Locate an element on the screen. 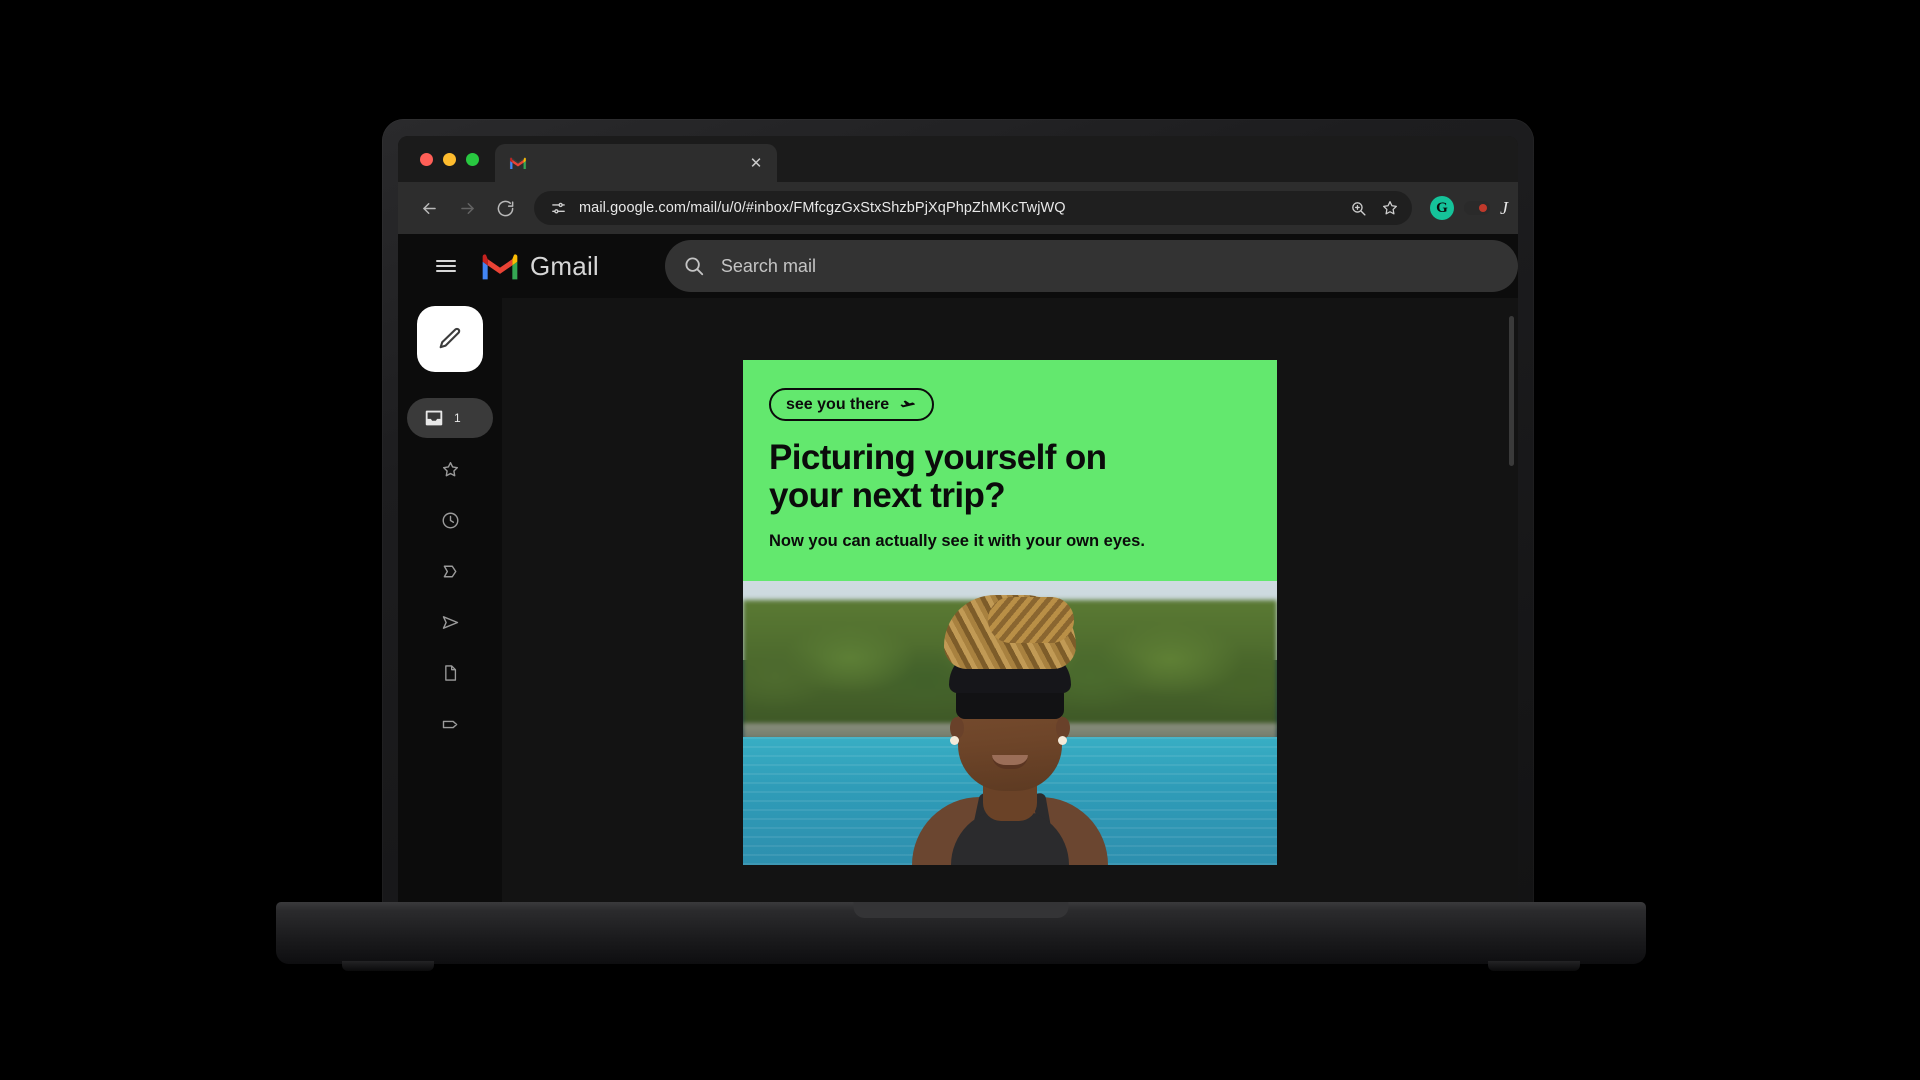 The height and width of the screenshot is (1080, 1920). see-you-there-badge: see you there is located at coordinates (852, 404).